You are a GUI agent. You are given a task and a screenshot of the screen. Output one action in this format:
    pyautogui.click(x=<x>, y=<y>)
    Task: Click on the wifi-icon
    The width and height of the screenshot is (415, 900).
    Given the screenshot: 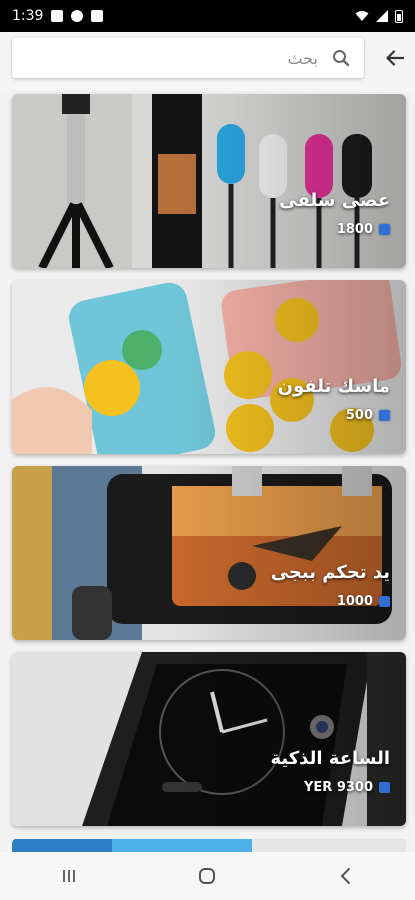 What is the action you would take?
    pyautogui.click(x=362, y=16)
    